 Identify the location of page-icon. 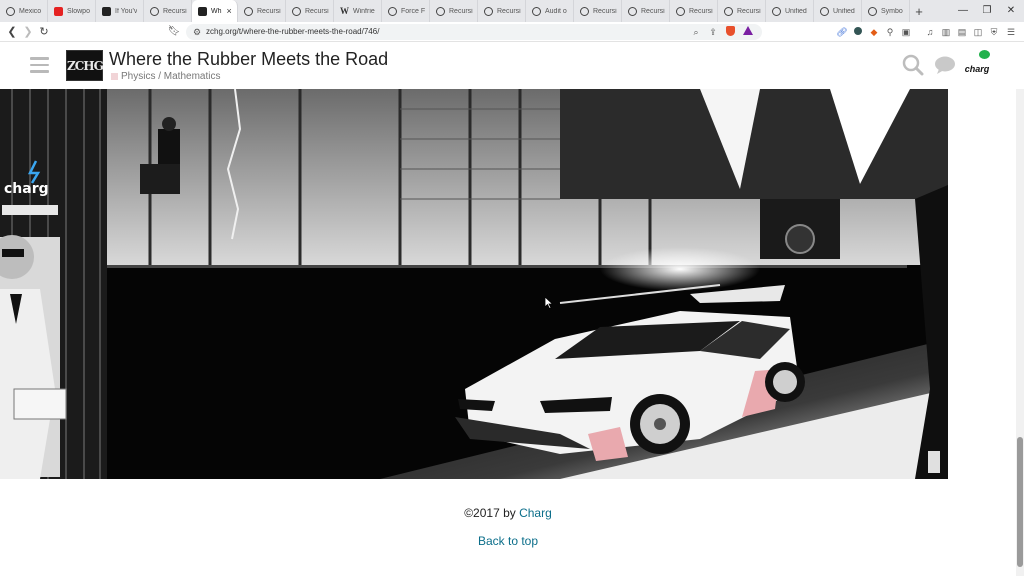
(106, 11).